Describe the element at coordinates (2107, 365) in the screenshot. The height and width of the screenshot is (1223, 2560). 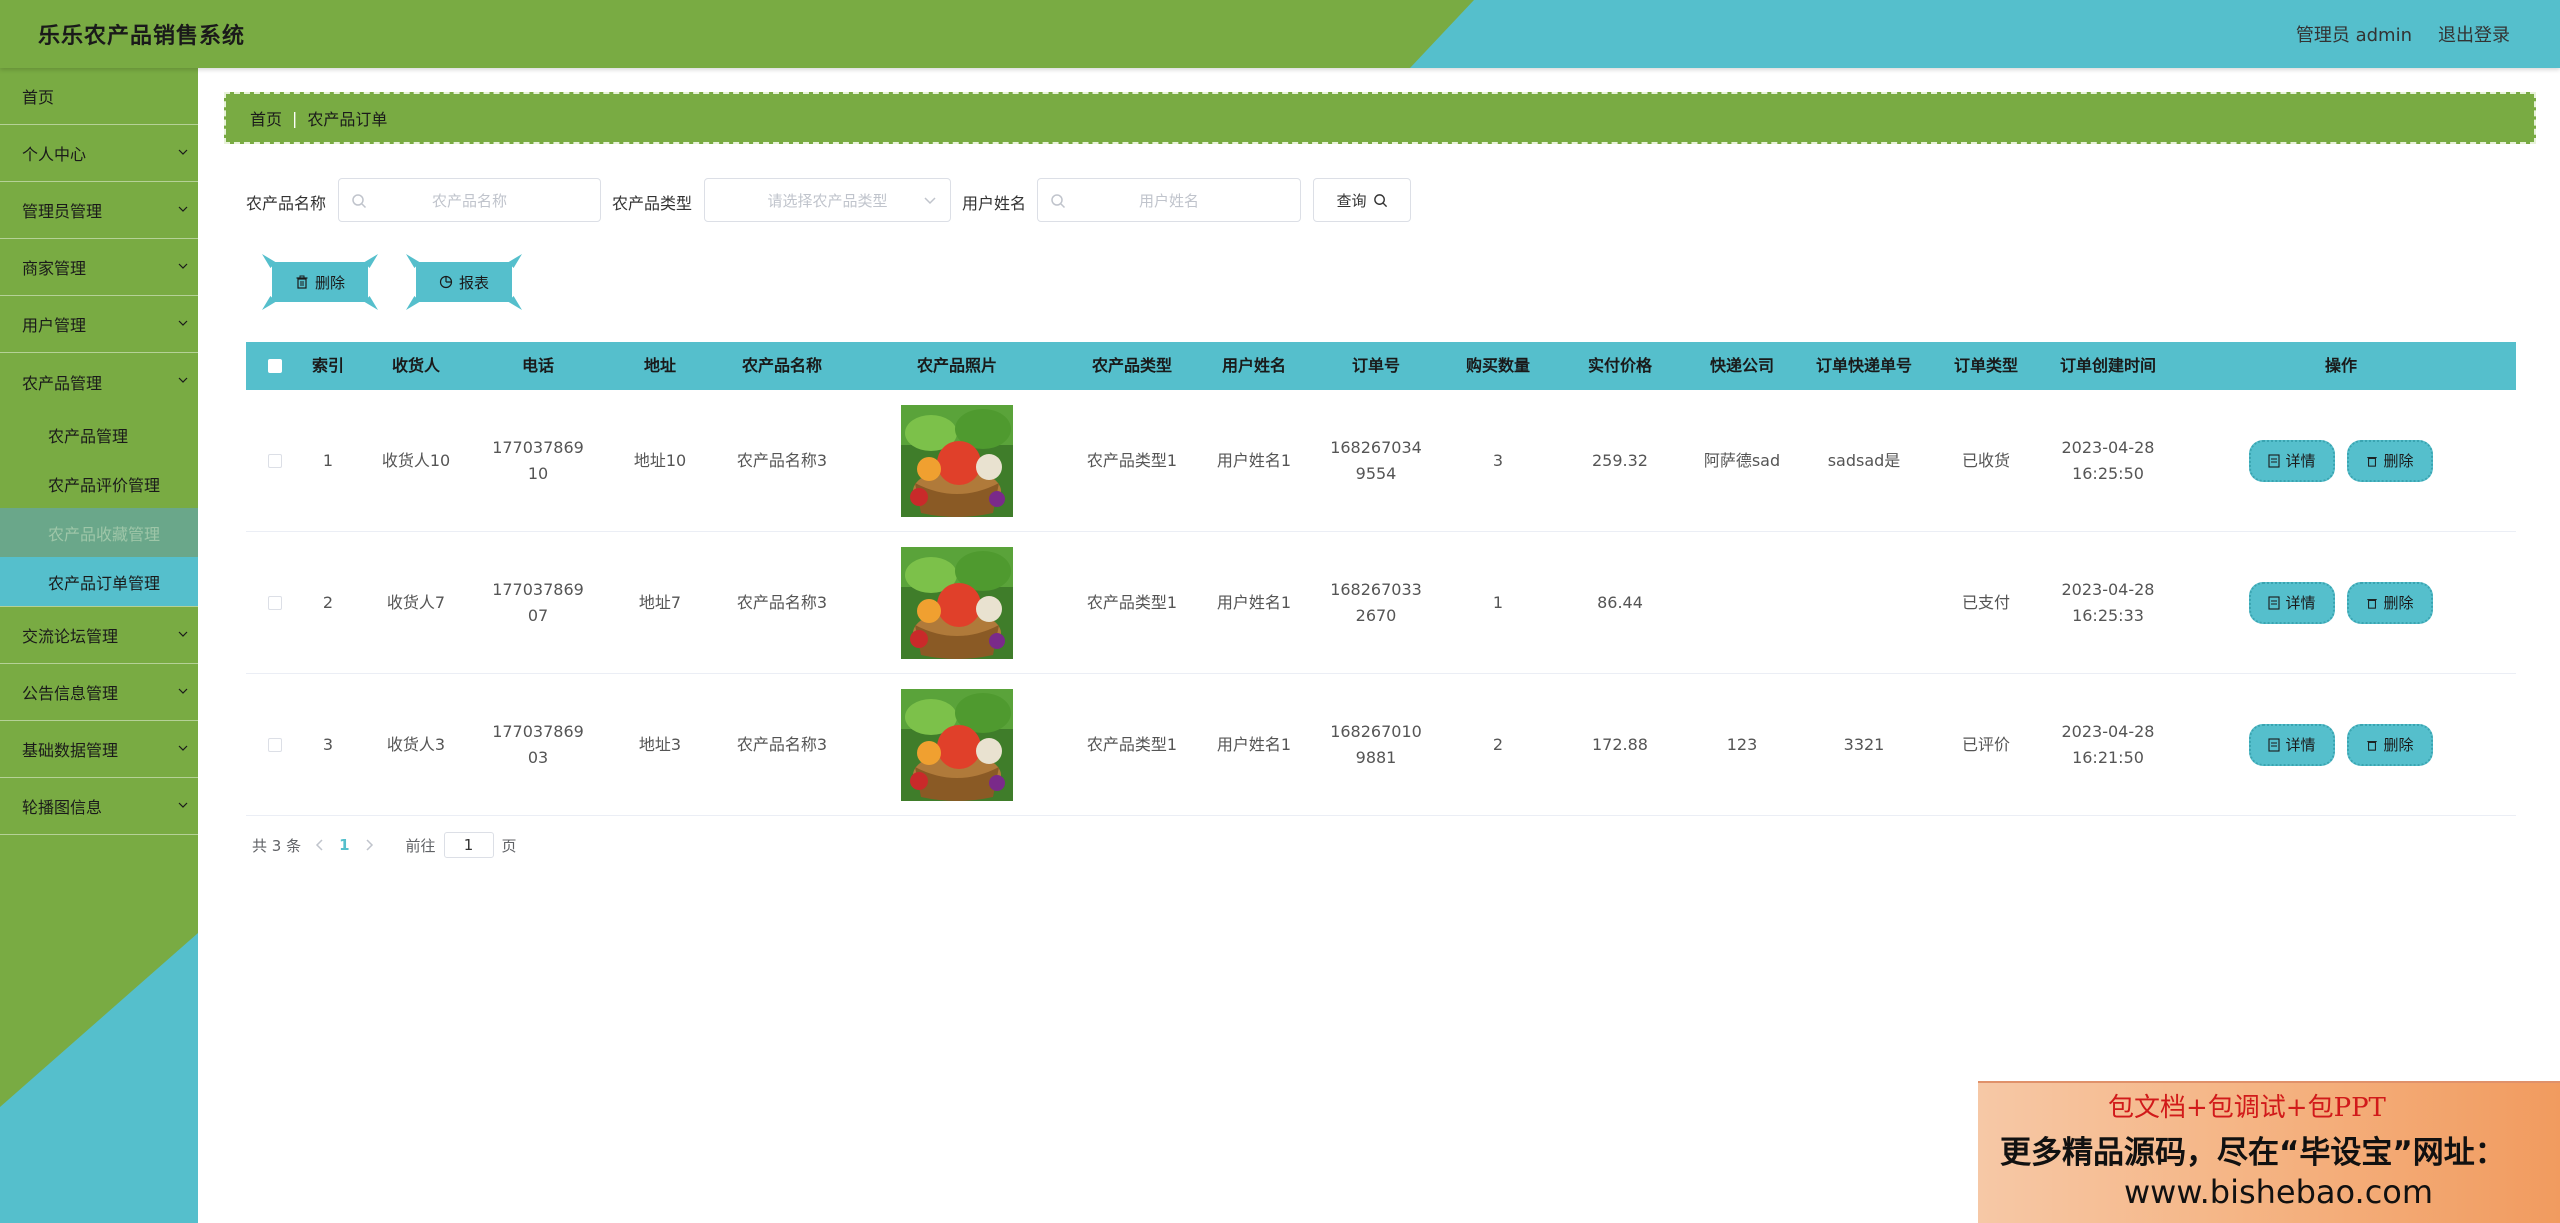
I see `column-header: 订单创建时间` at that location.